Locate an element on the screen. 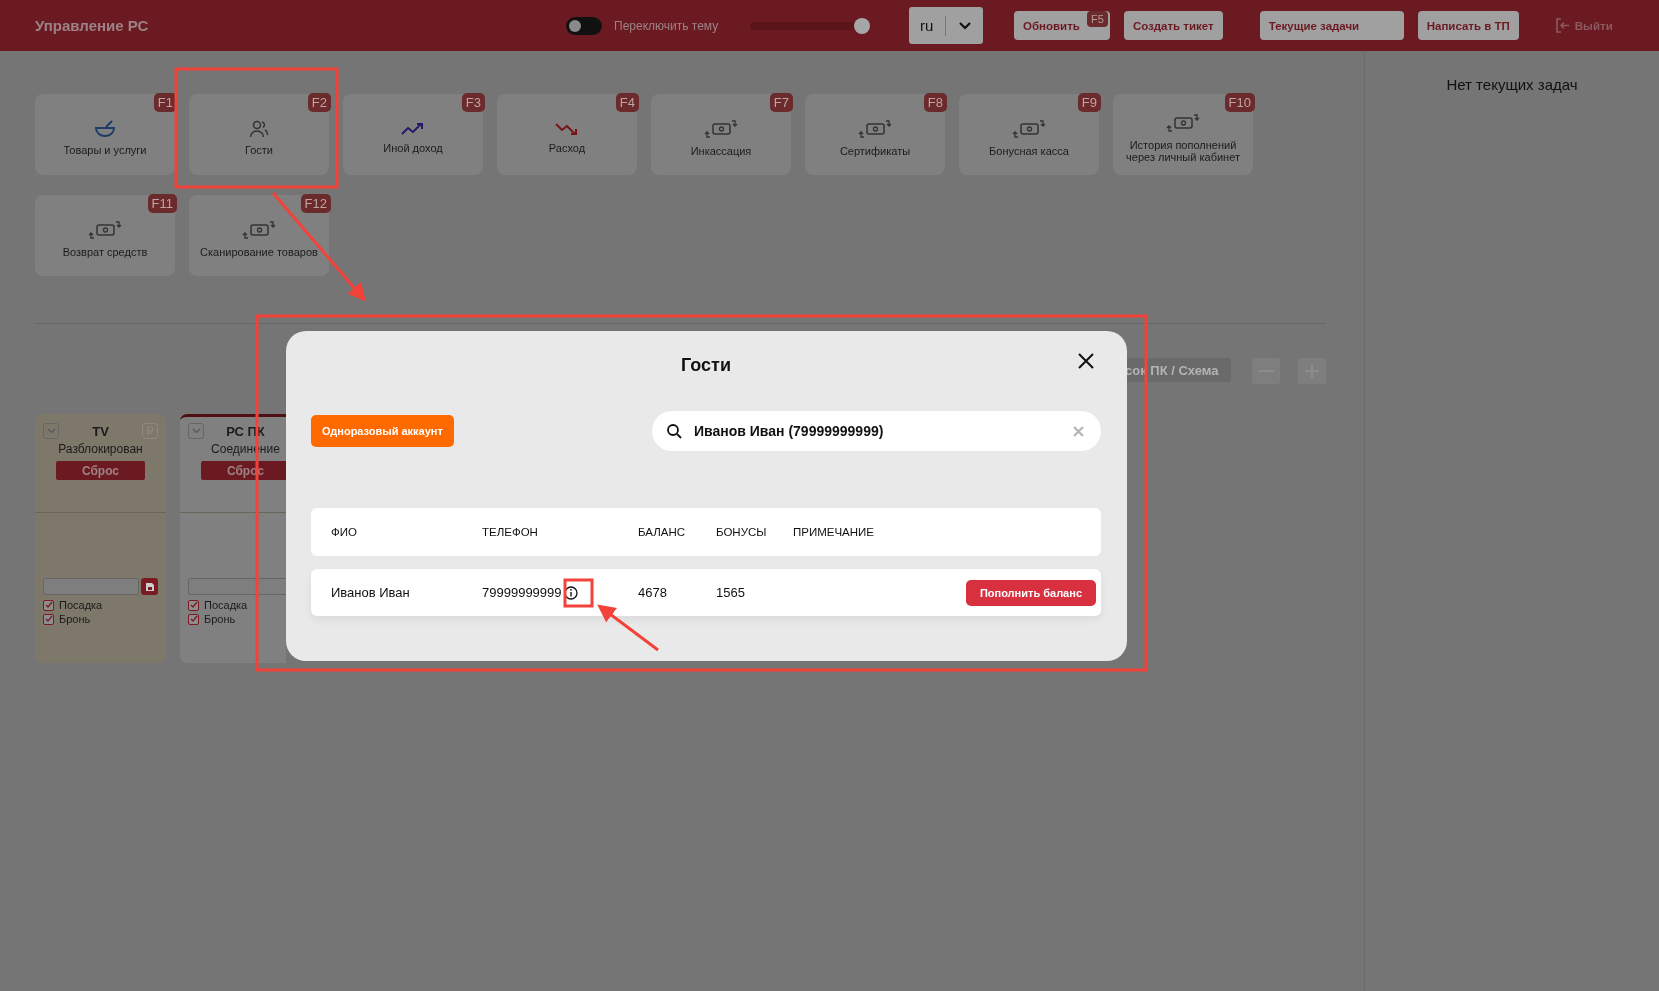 Image resolution: width=1659 pixels, height=991 pixels. column-header: БОНУСЫ is located at coordinates (742, 532).